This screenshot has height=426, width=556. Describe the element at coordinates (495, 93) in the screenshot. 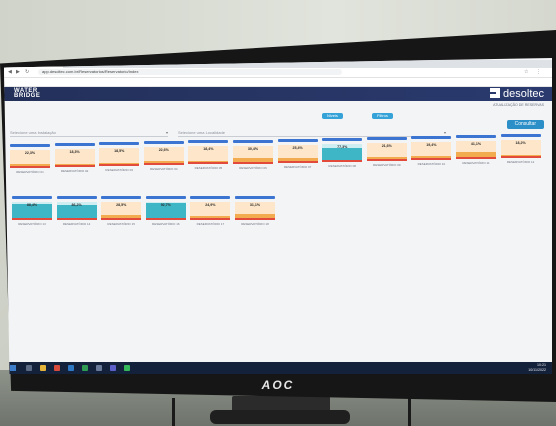

I see `desoltec-mark-icon` at that location.